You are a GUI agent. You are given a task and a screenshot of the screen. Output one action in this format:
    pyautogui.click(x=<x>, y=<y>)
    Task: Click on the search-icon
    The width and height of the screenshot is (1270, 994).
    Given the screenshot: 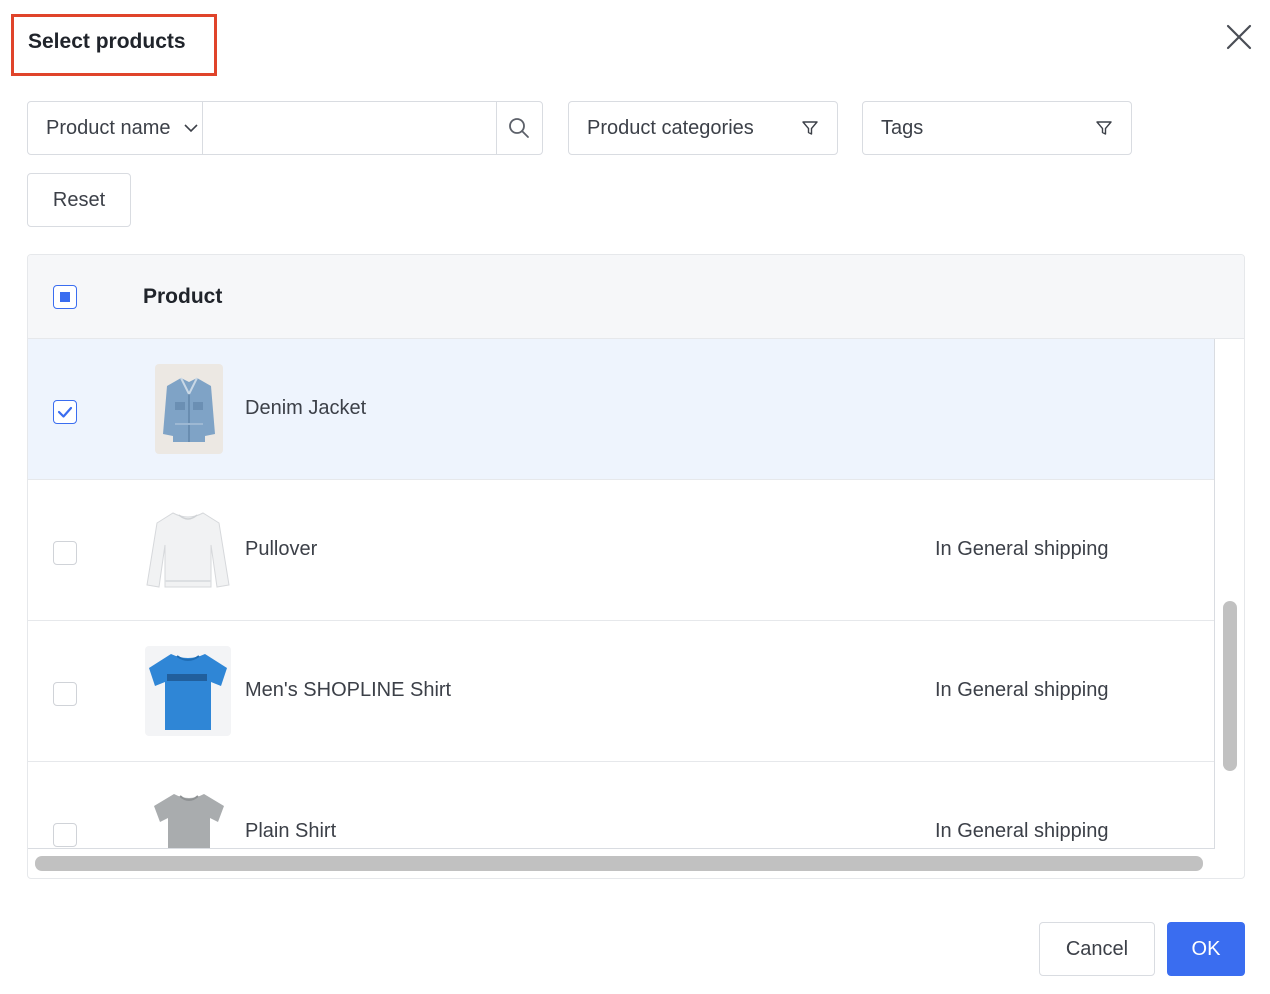 What is the action you would take?
    pyautogui.click(x=519, y=128)
    